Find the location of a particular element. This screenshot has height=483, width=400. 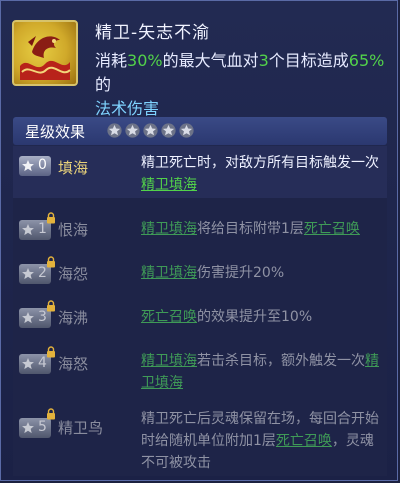

tier-name: 恨海 is located at coordinates (73, 230).